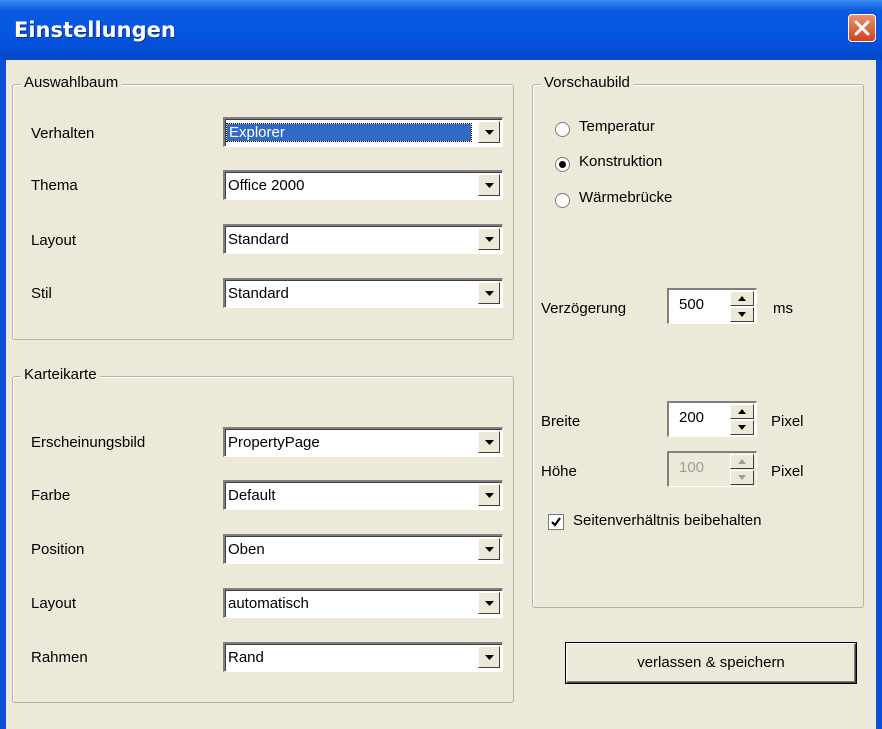 Image resolution: width=882 pixels, height=729 pixels. What do you see at coordinates (711, 663) in the screenshot?
I see `save-and-exit-button: verlassen & speichern` at bounding box center [711, 663].